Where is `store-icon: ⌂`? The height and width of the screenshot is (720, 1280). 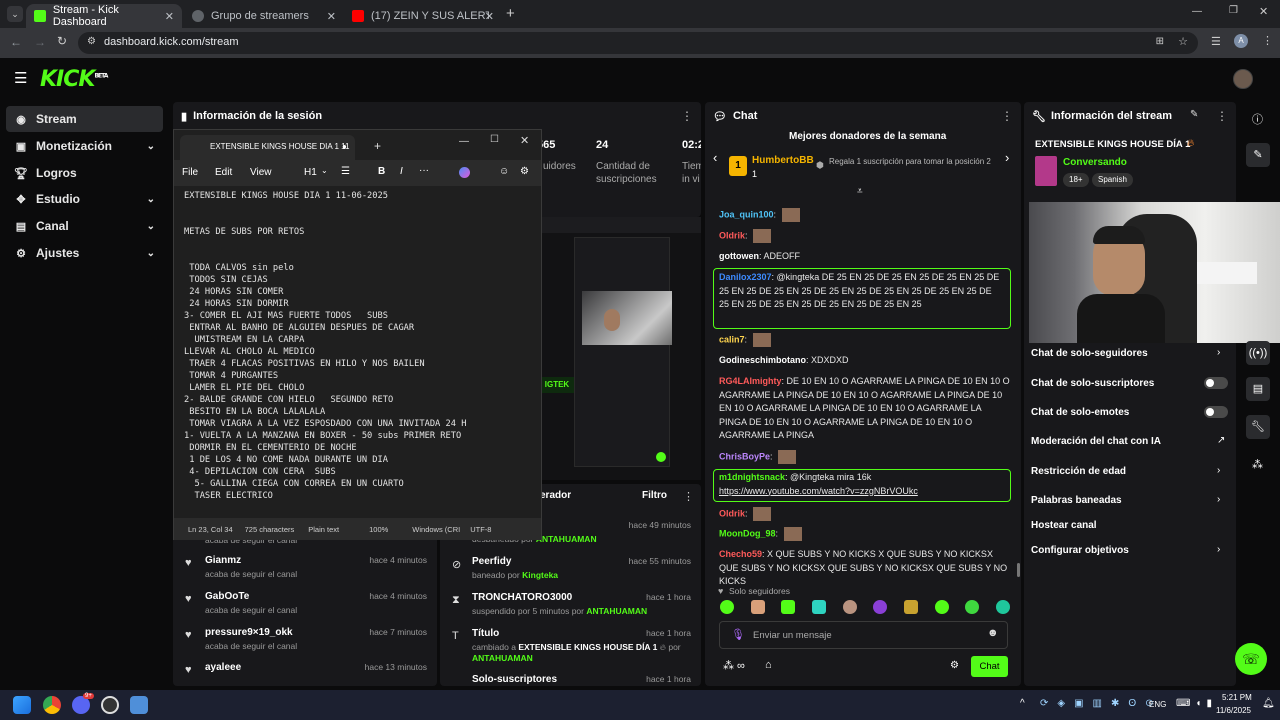
store-icon: ⌂ is located at coordinates (768, 665).